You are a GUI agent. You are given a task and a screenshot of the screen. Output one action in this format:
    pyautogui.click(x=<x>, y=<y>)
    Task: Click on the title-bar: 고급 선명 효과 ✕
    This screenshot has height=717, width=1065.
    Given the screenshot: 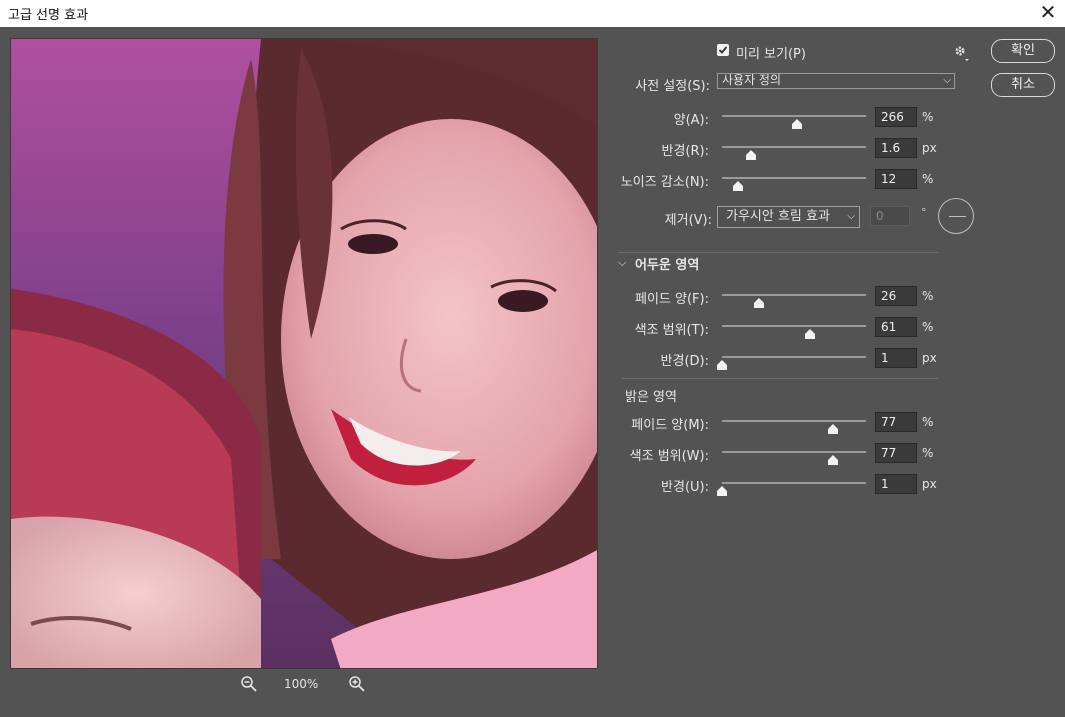 What is the action you would take?
    pyautogui.click(x=532, y=13)
    